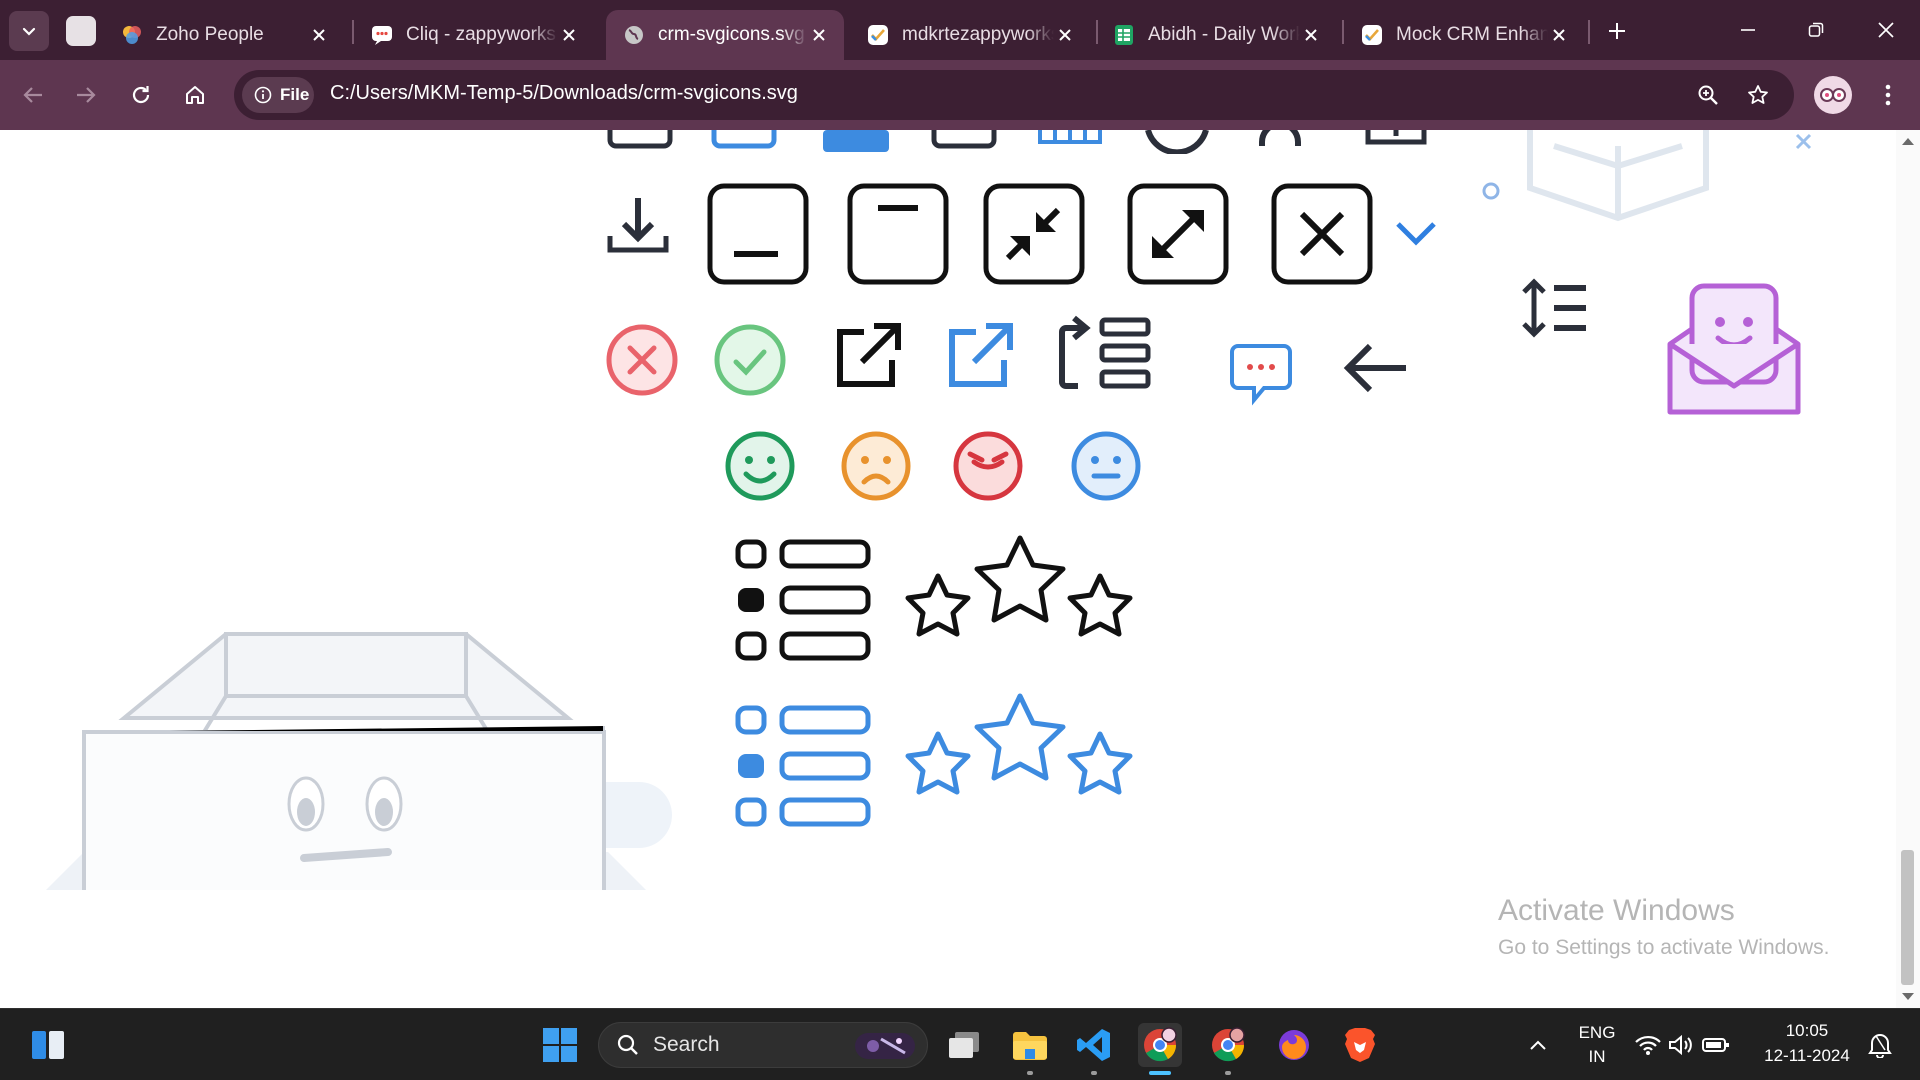  I want to click on clock-date: 12-11-2024, so click(1807, 1055).